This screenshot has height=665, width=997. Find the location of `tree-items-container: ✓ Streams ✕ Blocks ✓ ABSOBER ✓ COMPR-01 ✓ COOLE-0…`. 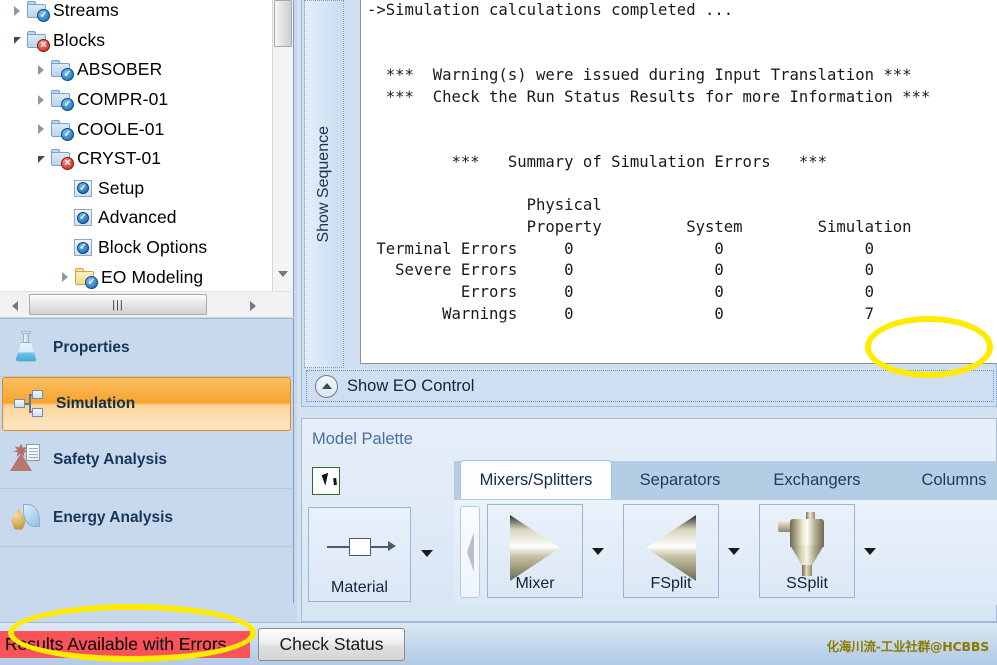

tree-items-container: ✓ Streams ✕ Blocks ✓ ABSOBER ✓ COMPR-01 ✓ COOLE-0… is located at coordinates (136, 145).